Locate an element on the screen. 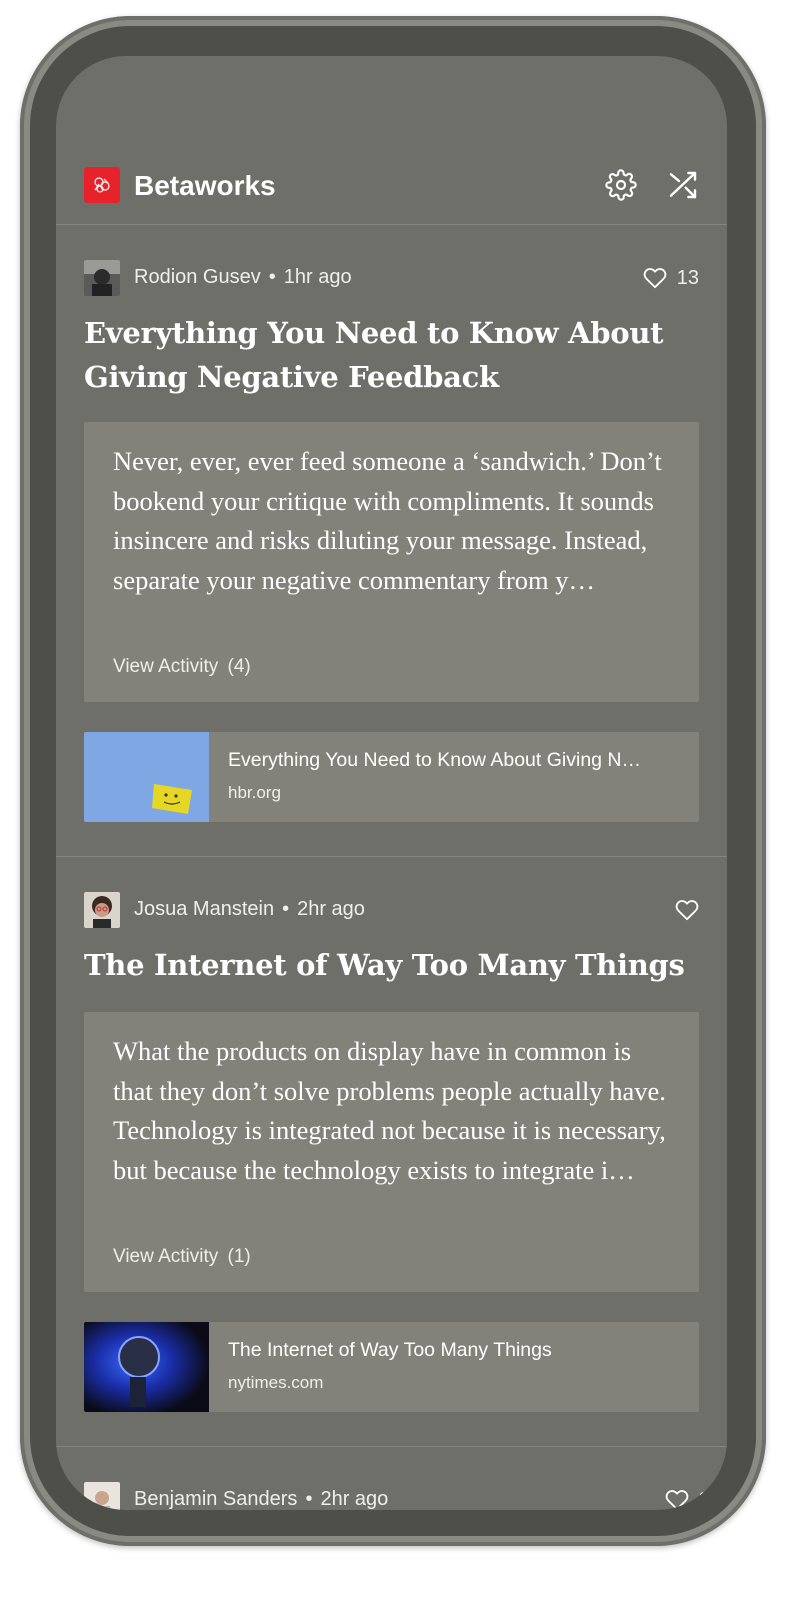 This screenshot has height=1600, width=800. settings-button is located at coordinates (621, 185).